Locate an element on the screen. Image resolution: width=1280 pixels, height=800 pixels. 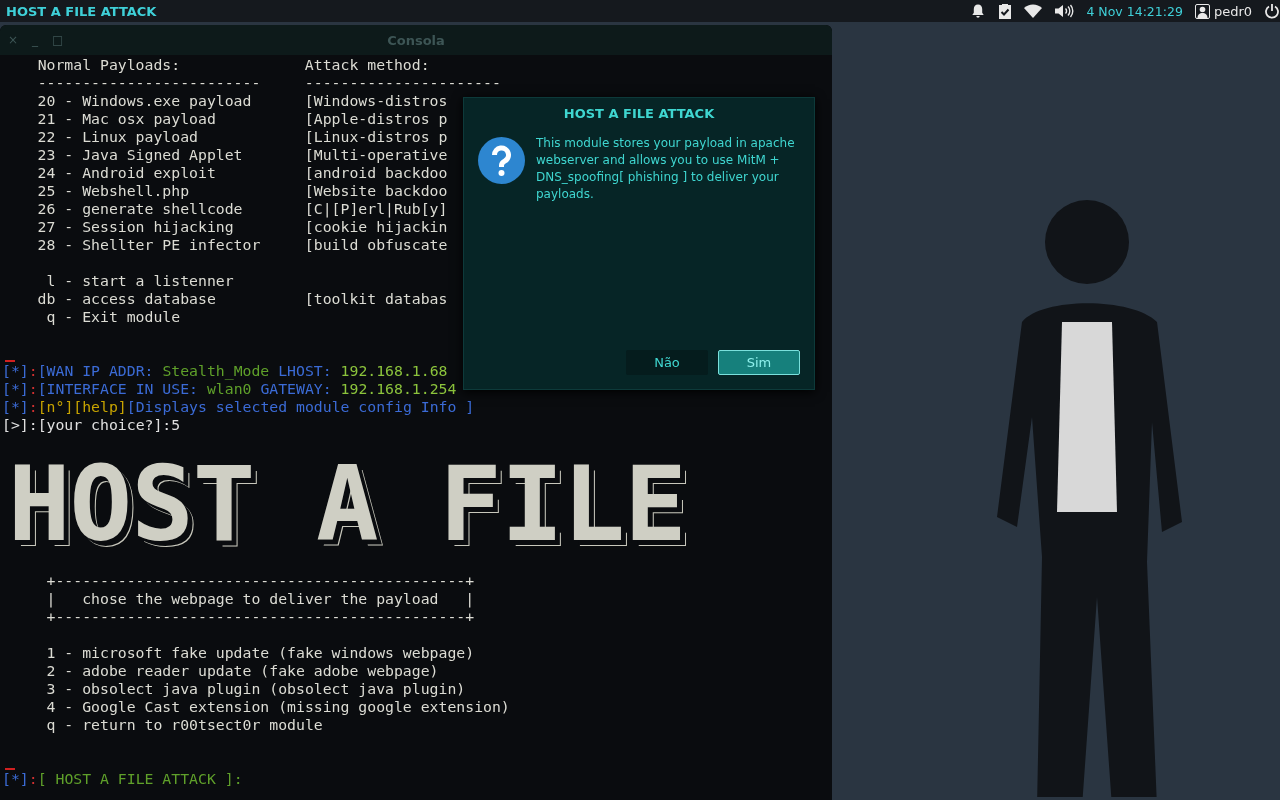
option-key: 27 is located at coordinates (46, 227).